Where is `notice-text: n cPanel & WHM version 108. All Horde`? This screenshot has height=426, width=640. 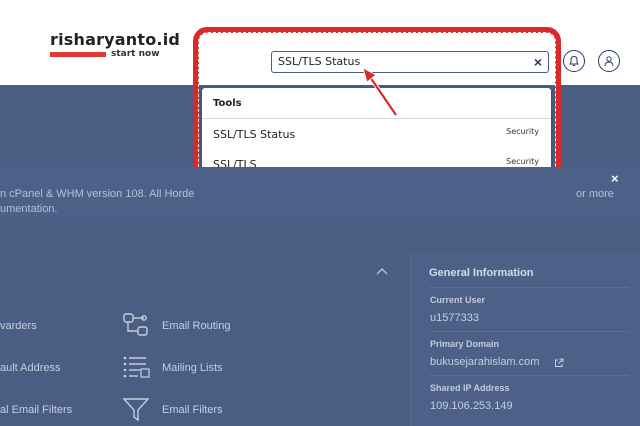 notice-text: n cPanel & WHM version 108. All Horde is located at coordinates (97, 194).